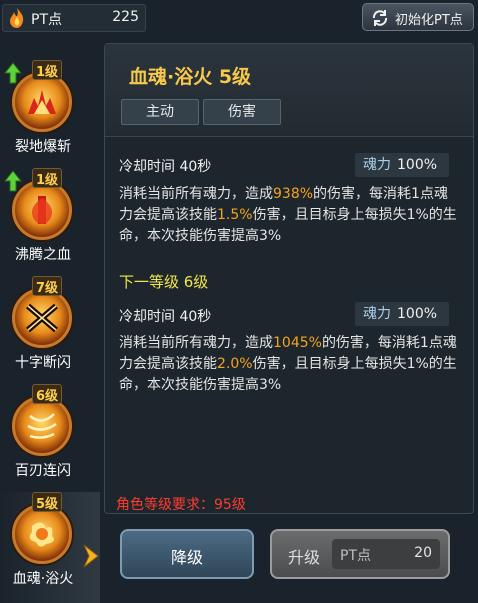 This screenshot has width=478, height=603. I want to click on cross-slash-icon, so click(42, 318).